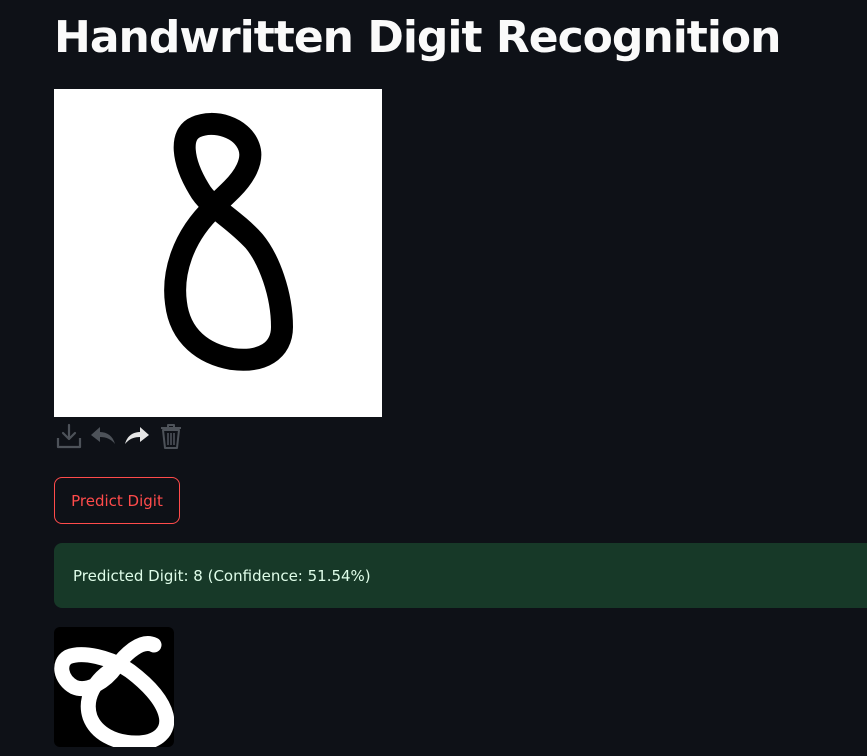 The height and width of the screenshot is (756, 867). I want to click on download-icon, so click(69, 436).